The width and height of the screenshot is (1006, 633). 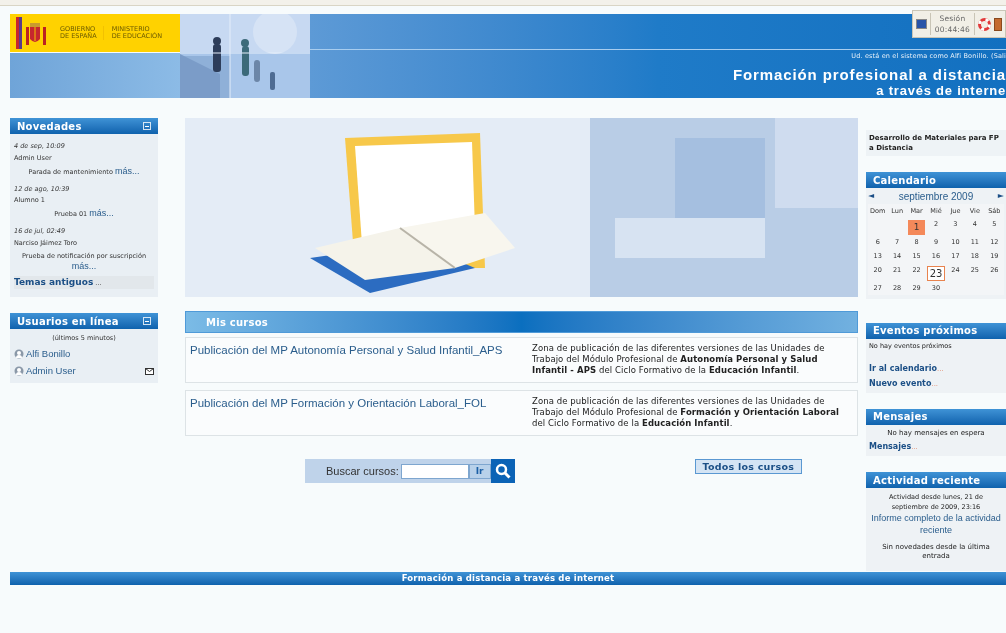 What do you see at coordinates (927, 480) in the screenshot?
I see `block-title: Actividad reciente` at bounding box center [927, 480].